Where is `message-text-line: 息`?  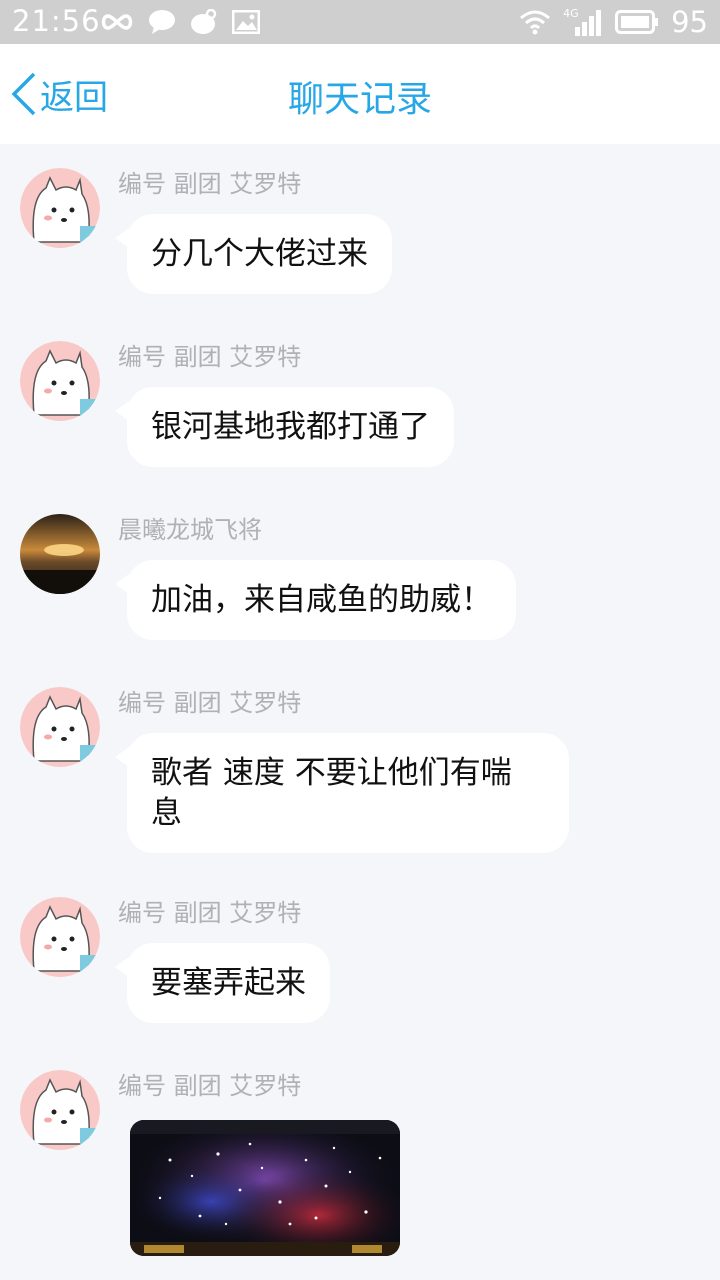
message-text-line: 息 is located at coordinates (166, 813).